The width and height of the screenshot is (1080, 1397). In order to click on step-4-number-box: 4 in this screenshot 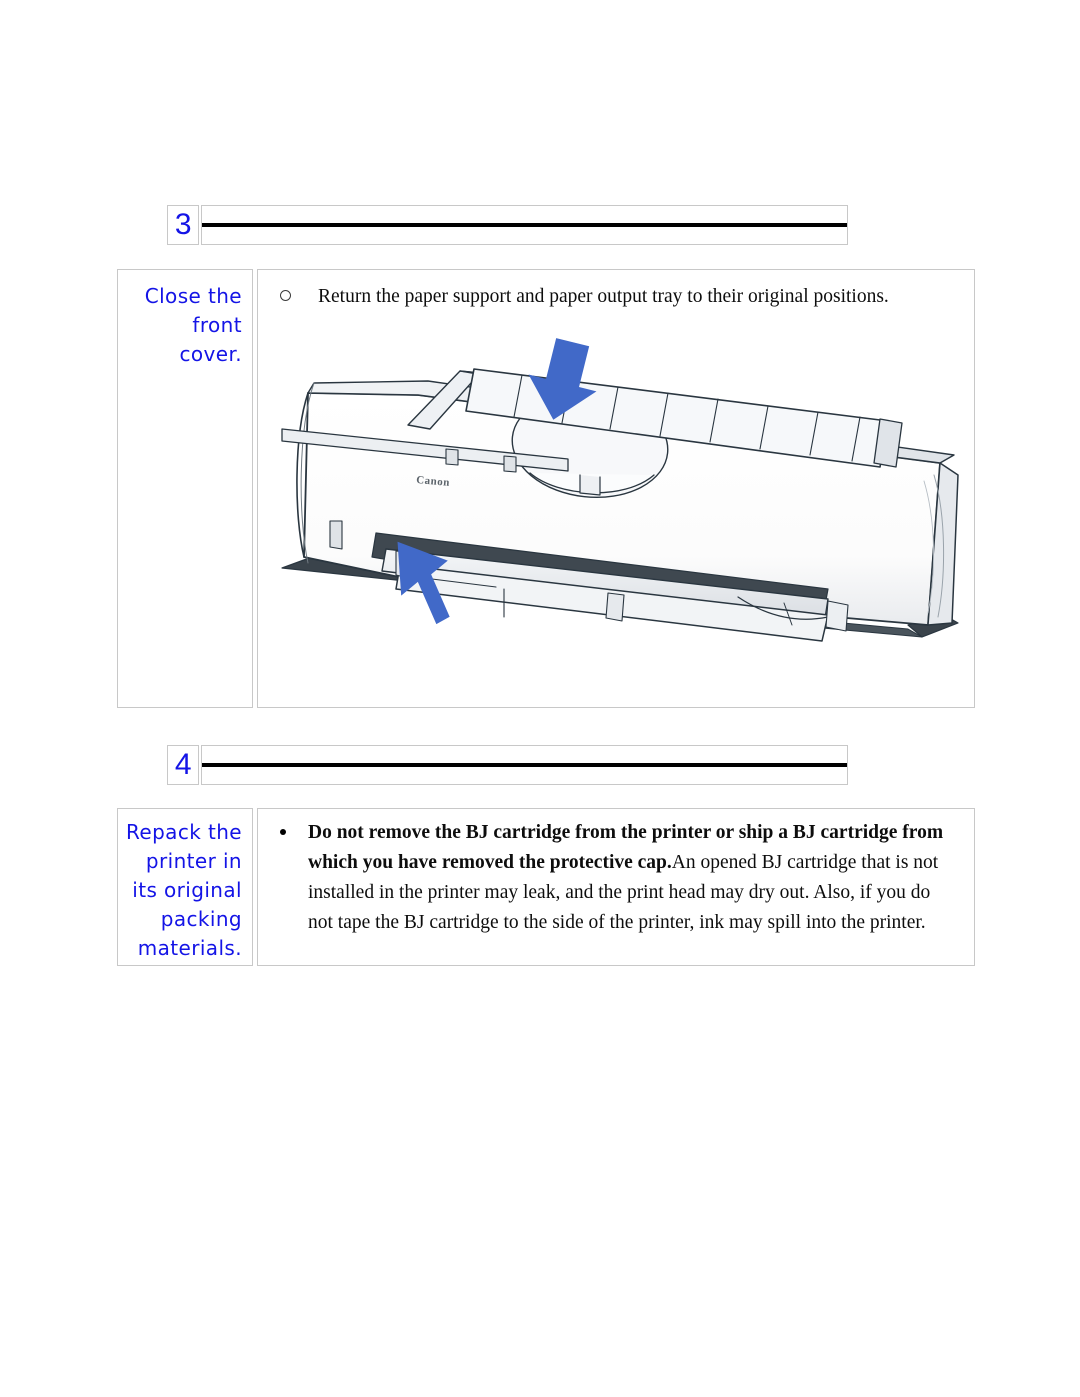, I will do `click(183, 765)`.